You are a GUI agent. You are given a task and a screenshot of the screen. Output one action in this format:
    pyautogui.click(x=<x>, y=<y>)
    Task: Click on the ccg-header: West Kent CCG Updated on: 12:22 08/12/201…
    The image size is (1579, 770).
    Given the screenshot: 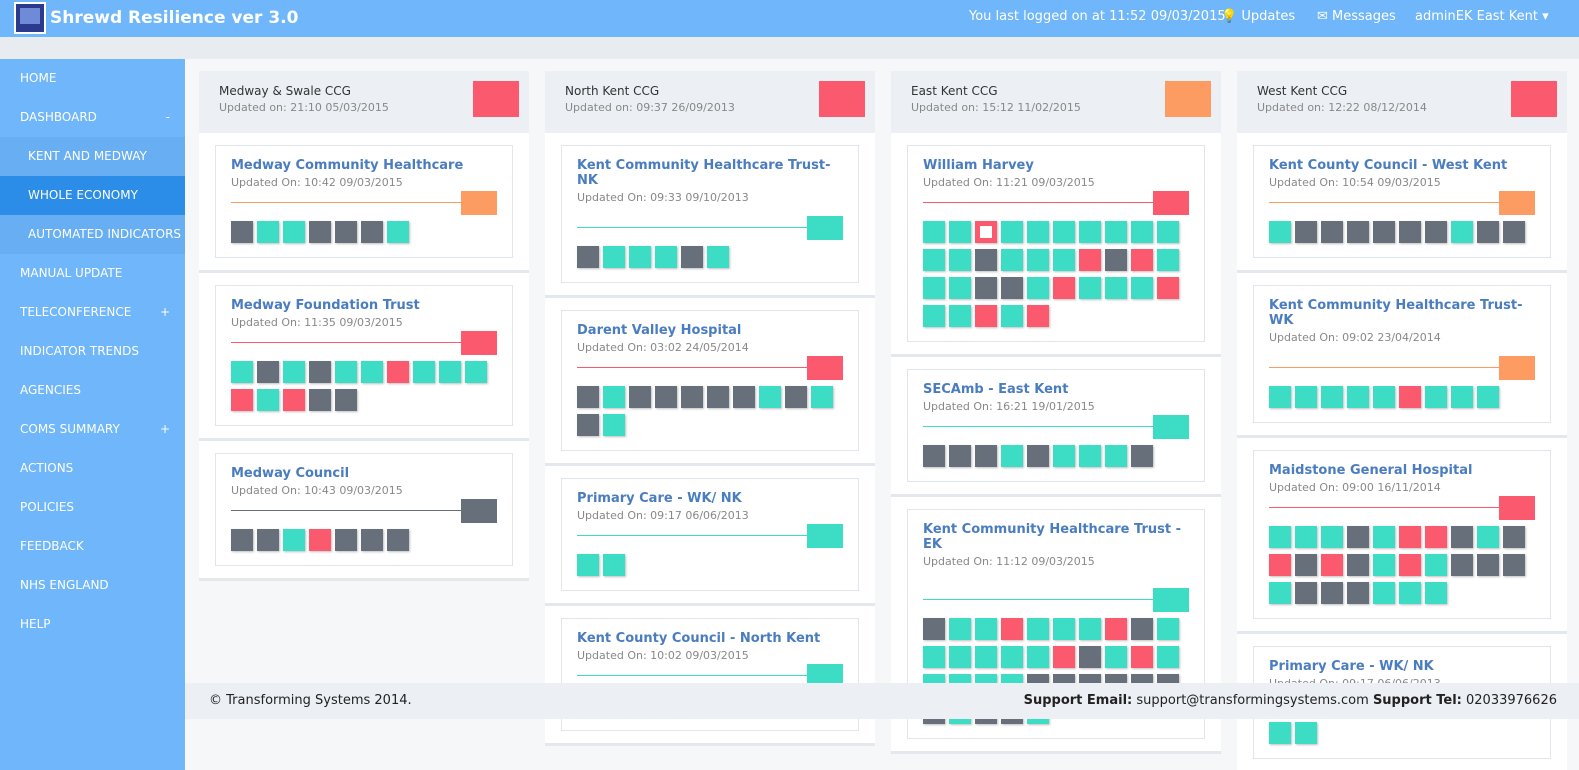 What is the action you would take?
    pyautogui.click(x=1402, y=102)
    